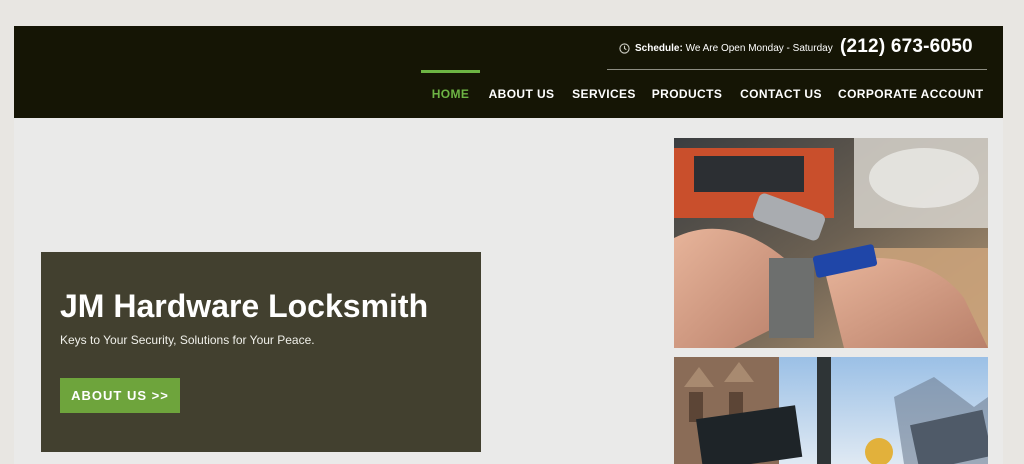 The width and height of the screenshot is (1024, 464). I want to click on nav-item-services: SERVICES, so click(604, 94).